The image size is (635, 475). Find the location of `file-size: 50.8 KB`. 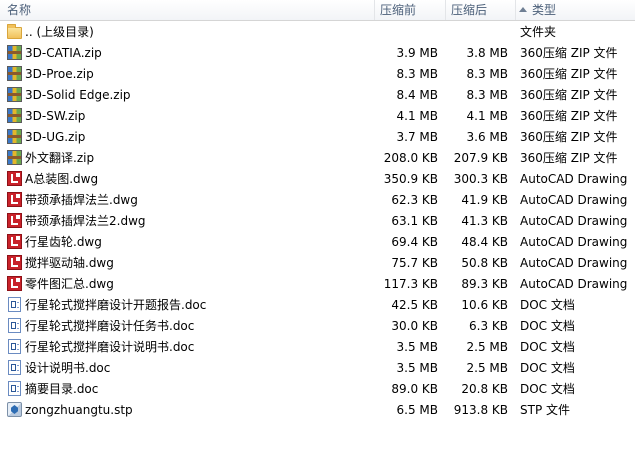

file-size: 50.8 KB is located at coordinates (484, 263).